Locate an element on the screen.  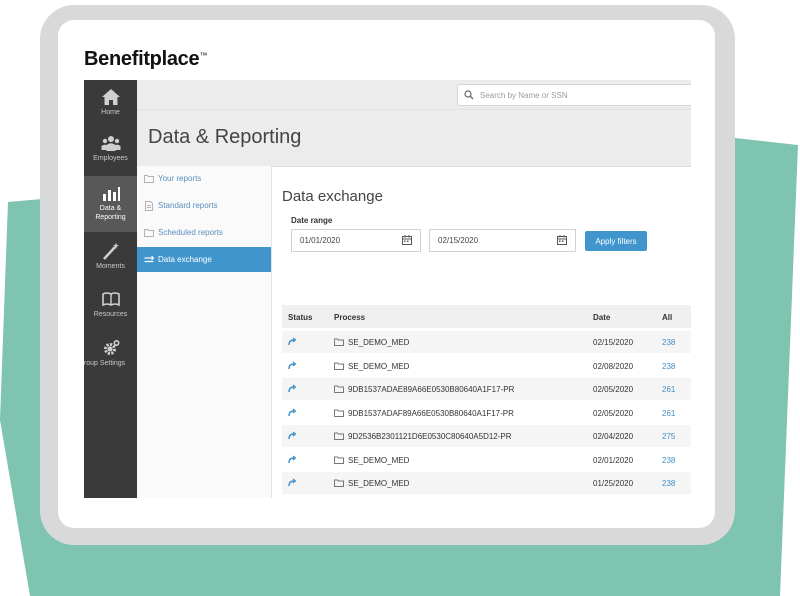
column-header-process: Process is located at coordinates (349, 317).